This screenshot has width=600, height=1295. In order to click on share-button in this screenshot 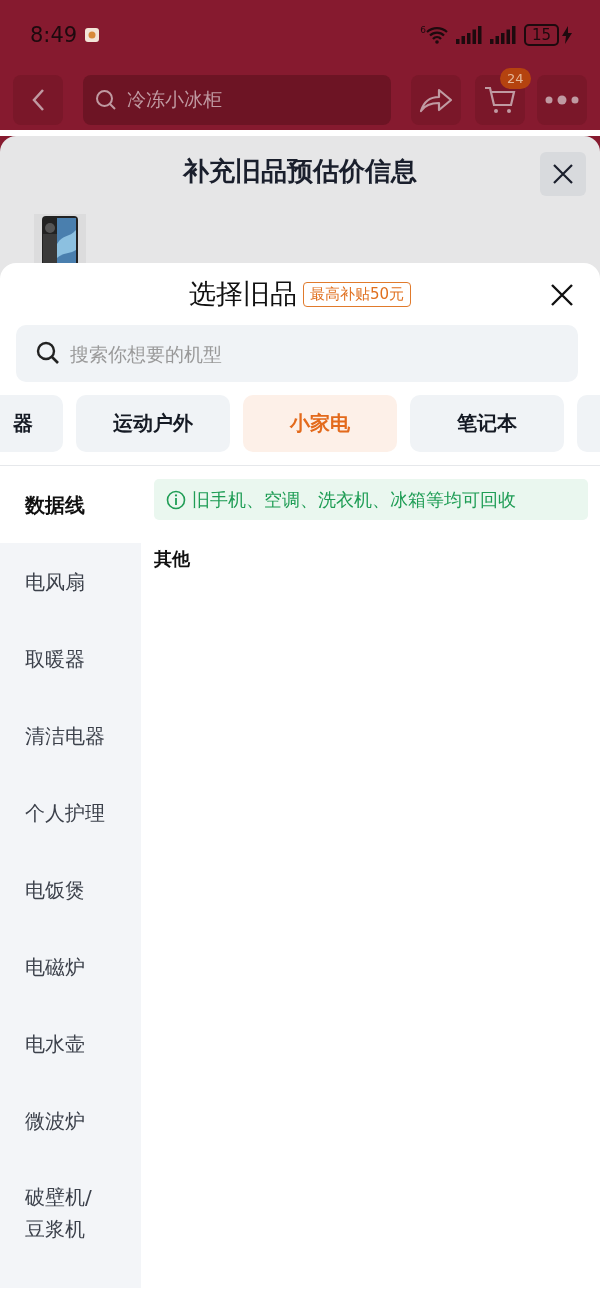, I will do `click(436, 100)`.